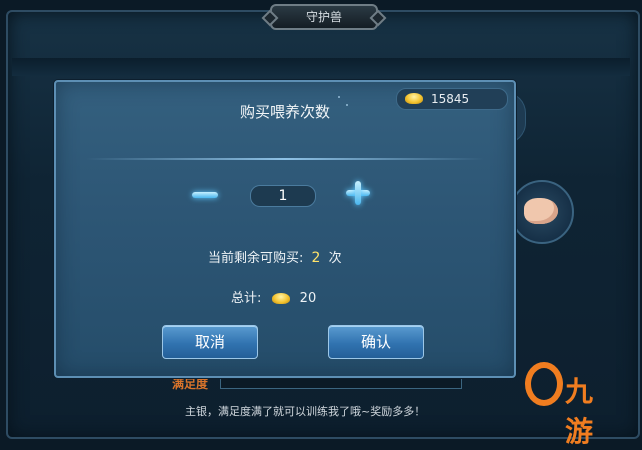  I want to click on feed-hand-button, so click(542, 212).